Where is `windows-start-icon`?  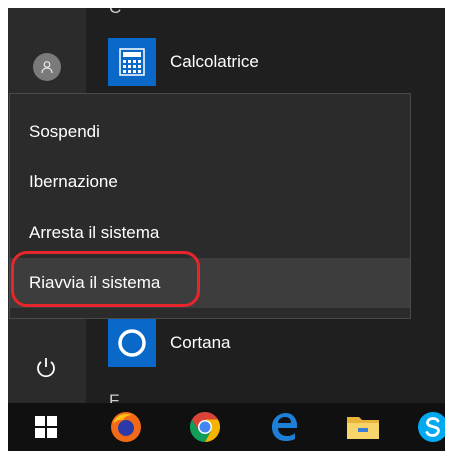 windows-start-icon is located at coordinates (45, 427).